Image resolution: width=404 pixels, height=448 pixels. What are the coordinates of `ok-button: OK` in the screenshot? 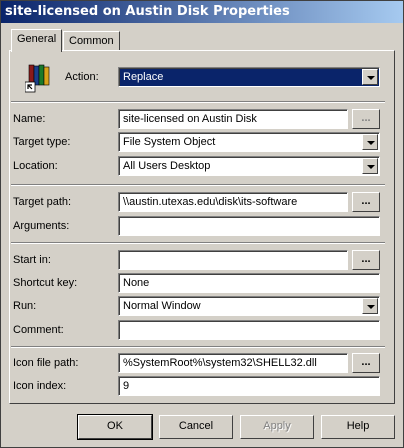 It's located at (115, 427).